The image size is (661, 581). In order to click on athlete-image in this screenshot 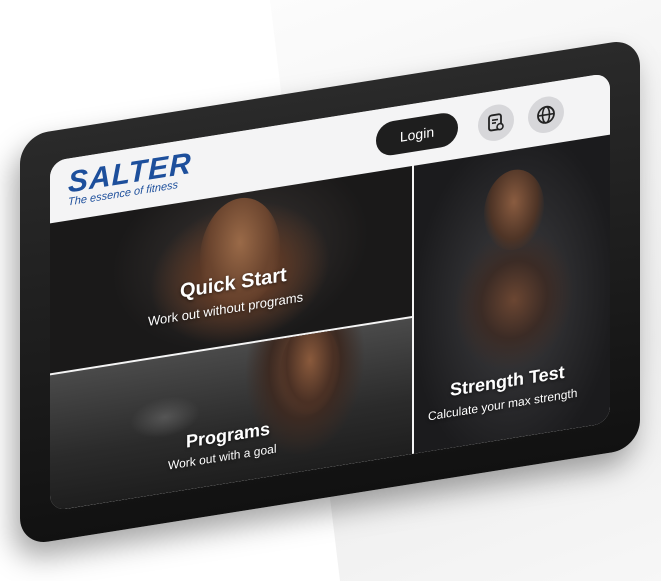, I will do `click(514, 210)`.